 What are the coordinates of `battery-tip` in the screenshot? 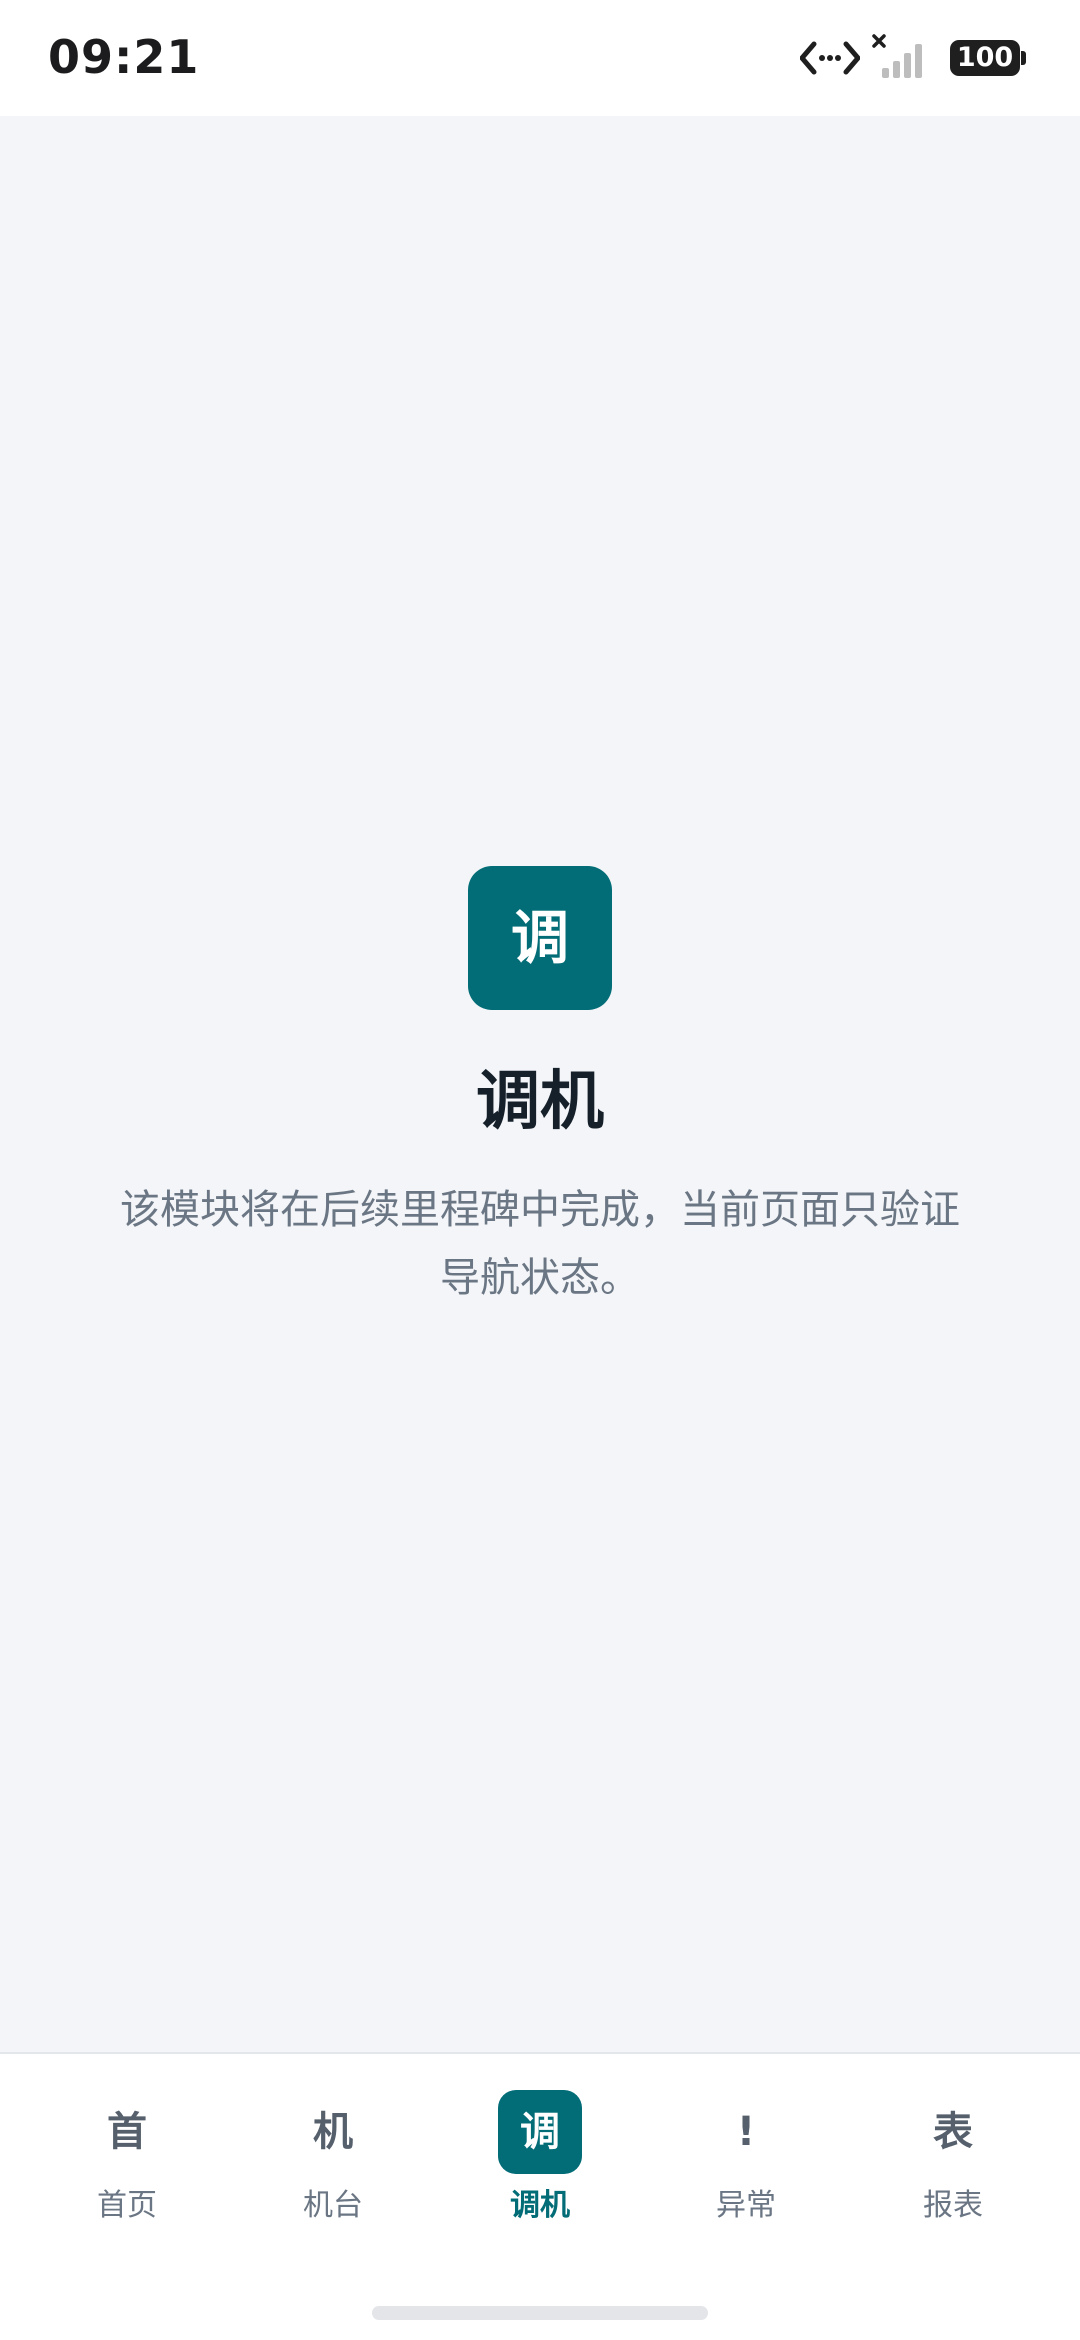 It's located at (1023, 58).